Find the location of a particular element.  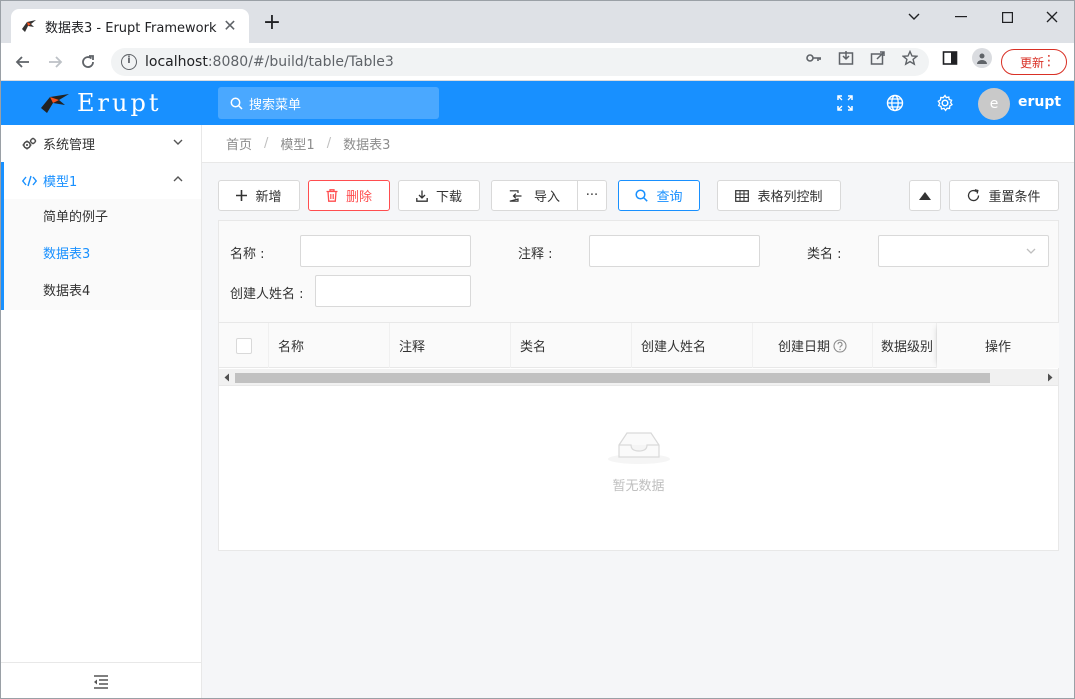

app-header: Erupt 搜索菜单 e erupt is located at coordinates (537, 103).